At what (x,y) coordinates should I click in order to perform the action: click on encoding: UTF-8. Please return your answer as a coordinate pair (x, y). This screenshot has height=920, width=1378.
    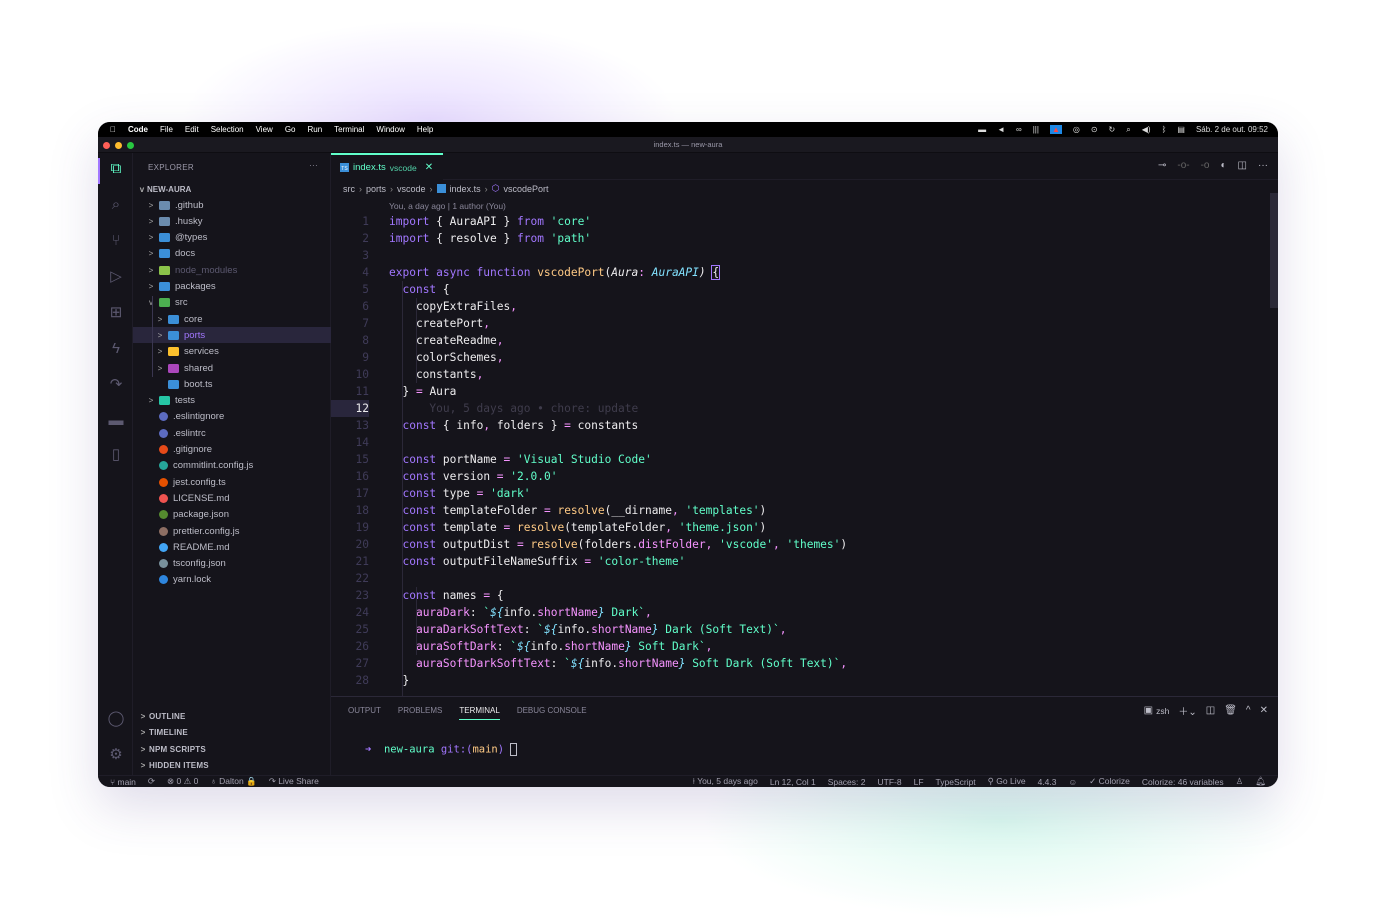
    Looking at the image, I should click on (890, 782).